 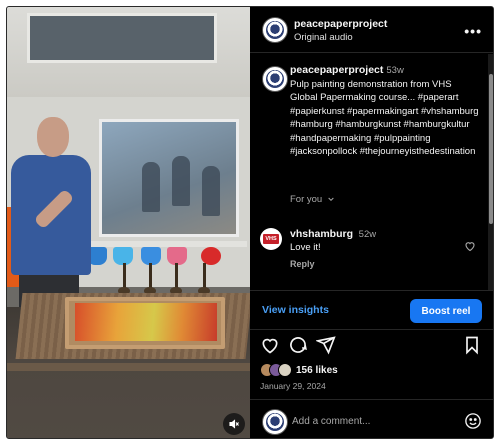 I want to click on boost-reel-button: Boost reel, so click(x=446, y=311).